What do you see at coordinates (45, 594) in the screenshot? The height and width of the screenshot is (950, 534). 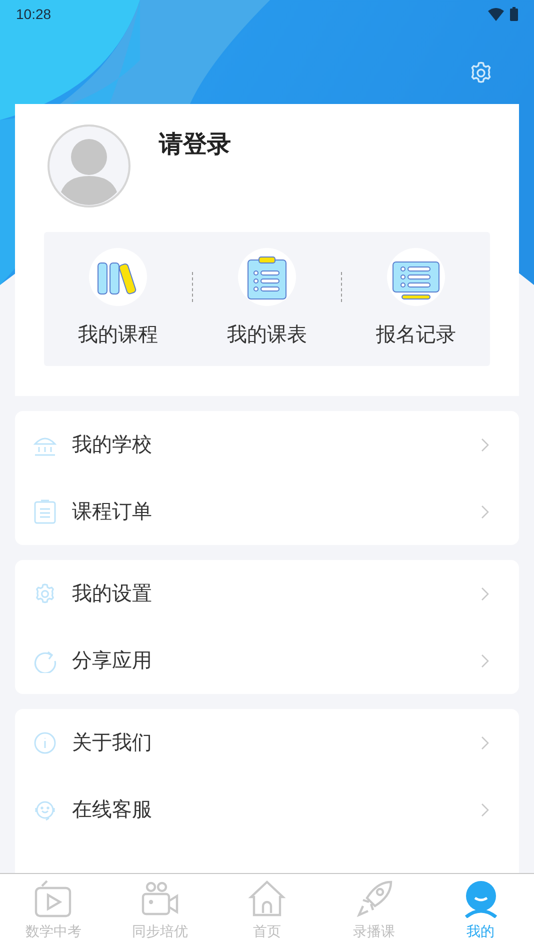 I see `settings-icon` at bounding box center [45, 594].